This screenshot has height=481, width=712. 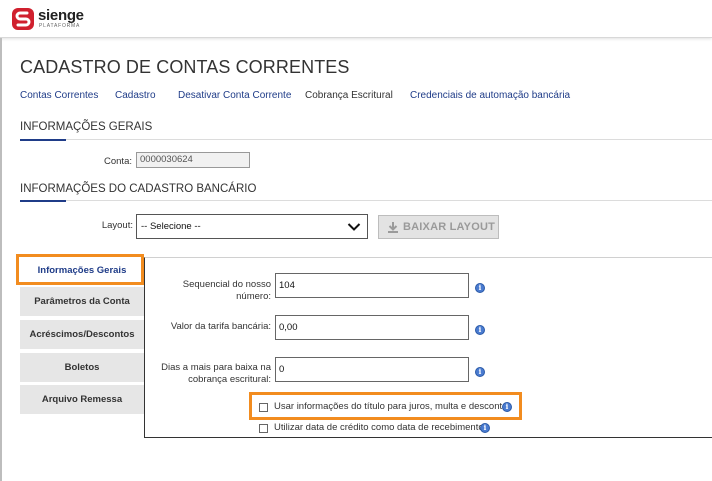 I want to click on logo-subtext: PLATAFORMA, so click(x=60, y=26).